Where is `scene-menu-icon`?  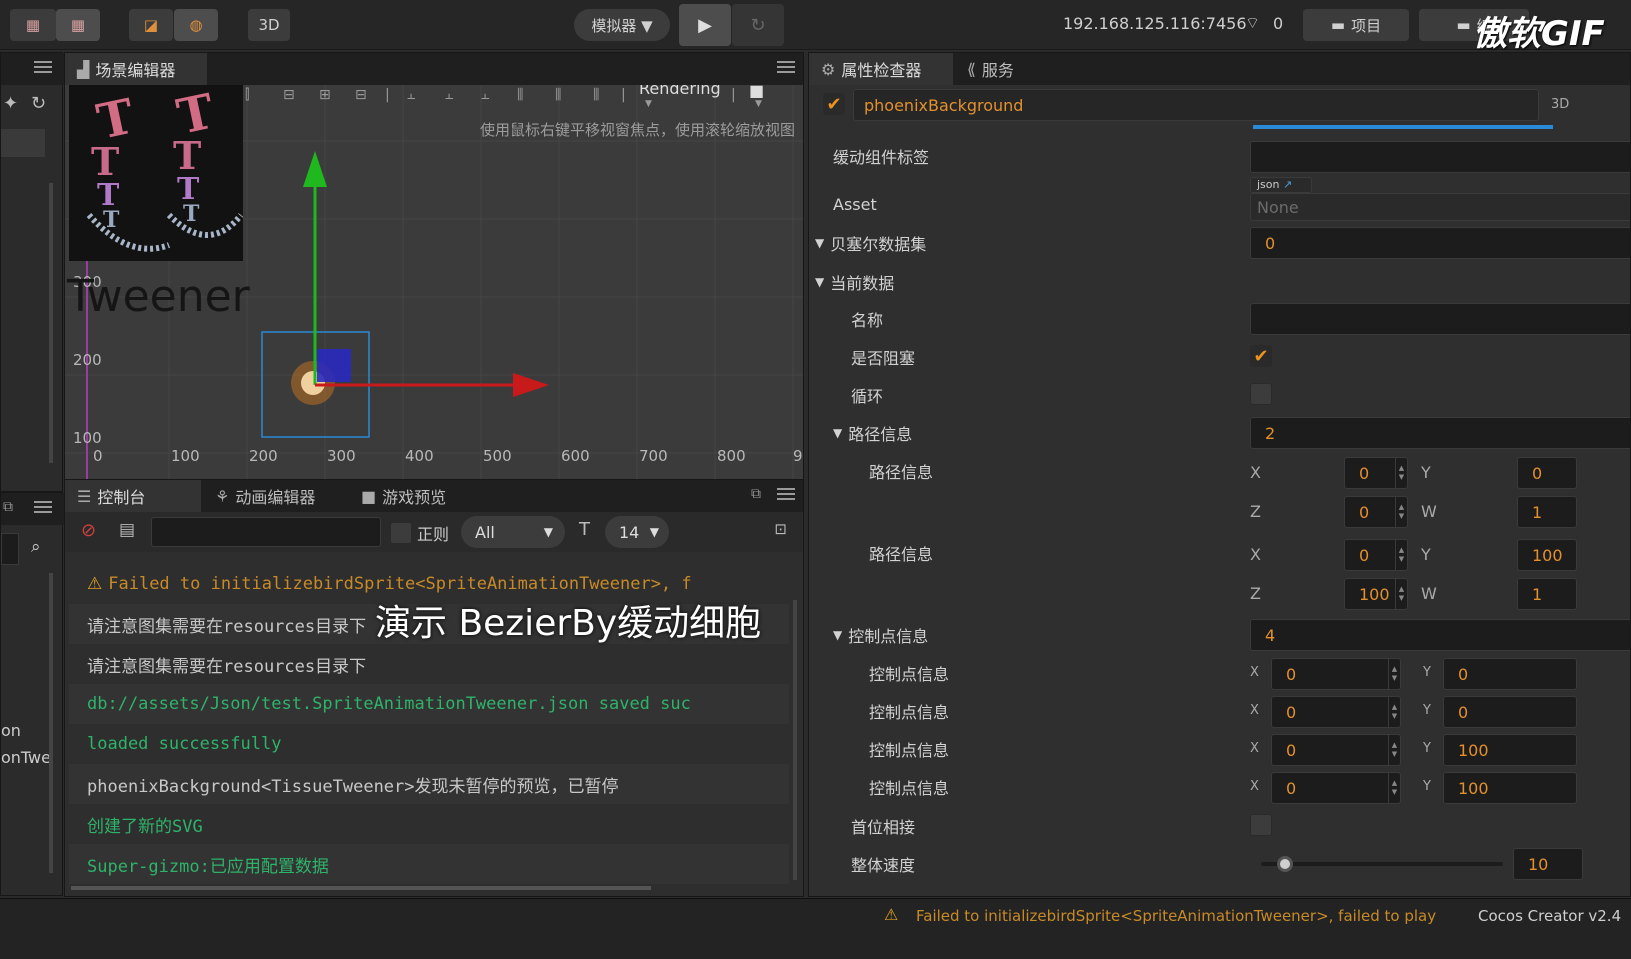 scene-menu-icon is located at coordinates (786, 67).